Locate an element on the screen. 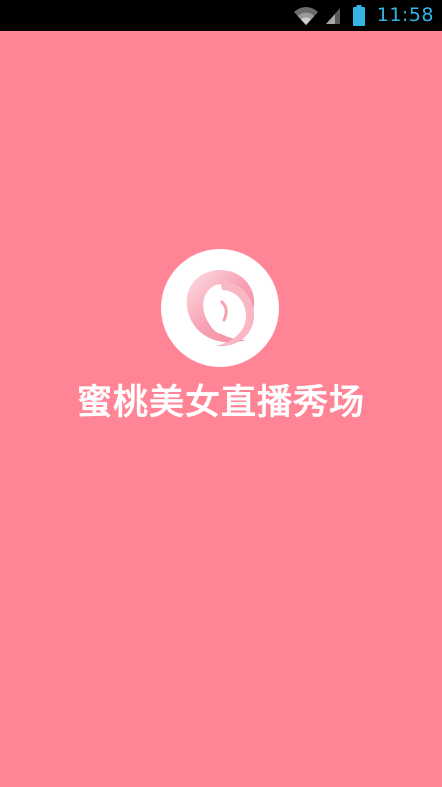 This screenshot has width=442, height=787. battery-icon is located at coordinates (358, 15).